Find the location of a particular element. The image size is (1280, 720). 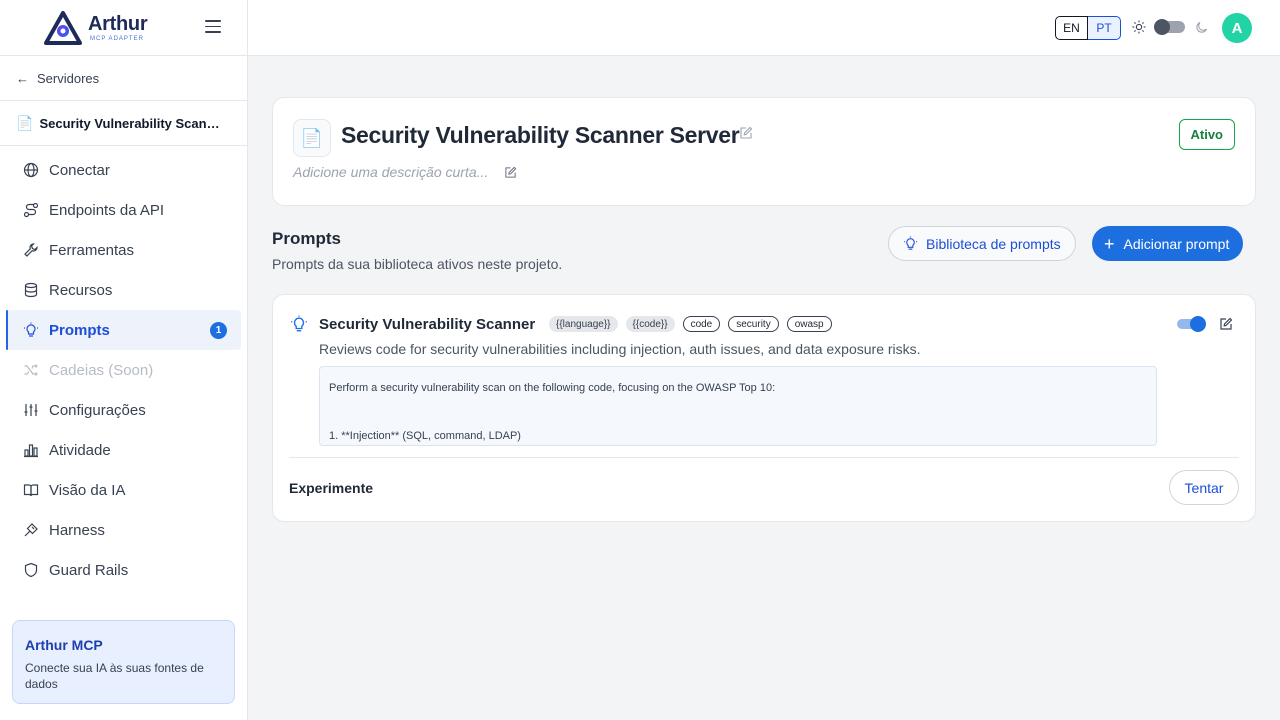

promo-text: Conecte sua IA às suas fontes de dados is located at coordinates (114, 676).